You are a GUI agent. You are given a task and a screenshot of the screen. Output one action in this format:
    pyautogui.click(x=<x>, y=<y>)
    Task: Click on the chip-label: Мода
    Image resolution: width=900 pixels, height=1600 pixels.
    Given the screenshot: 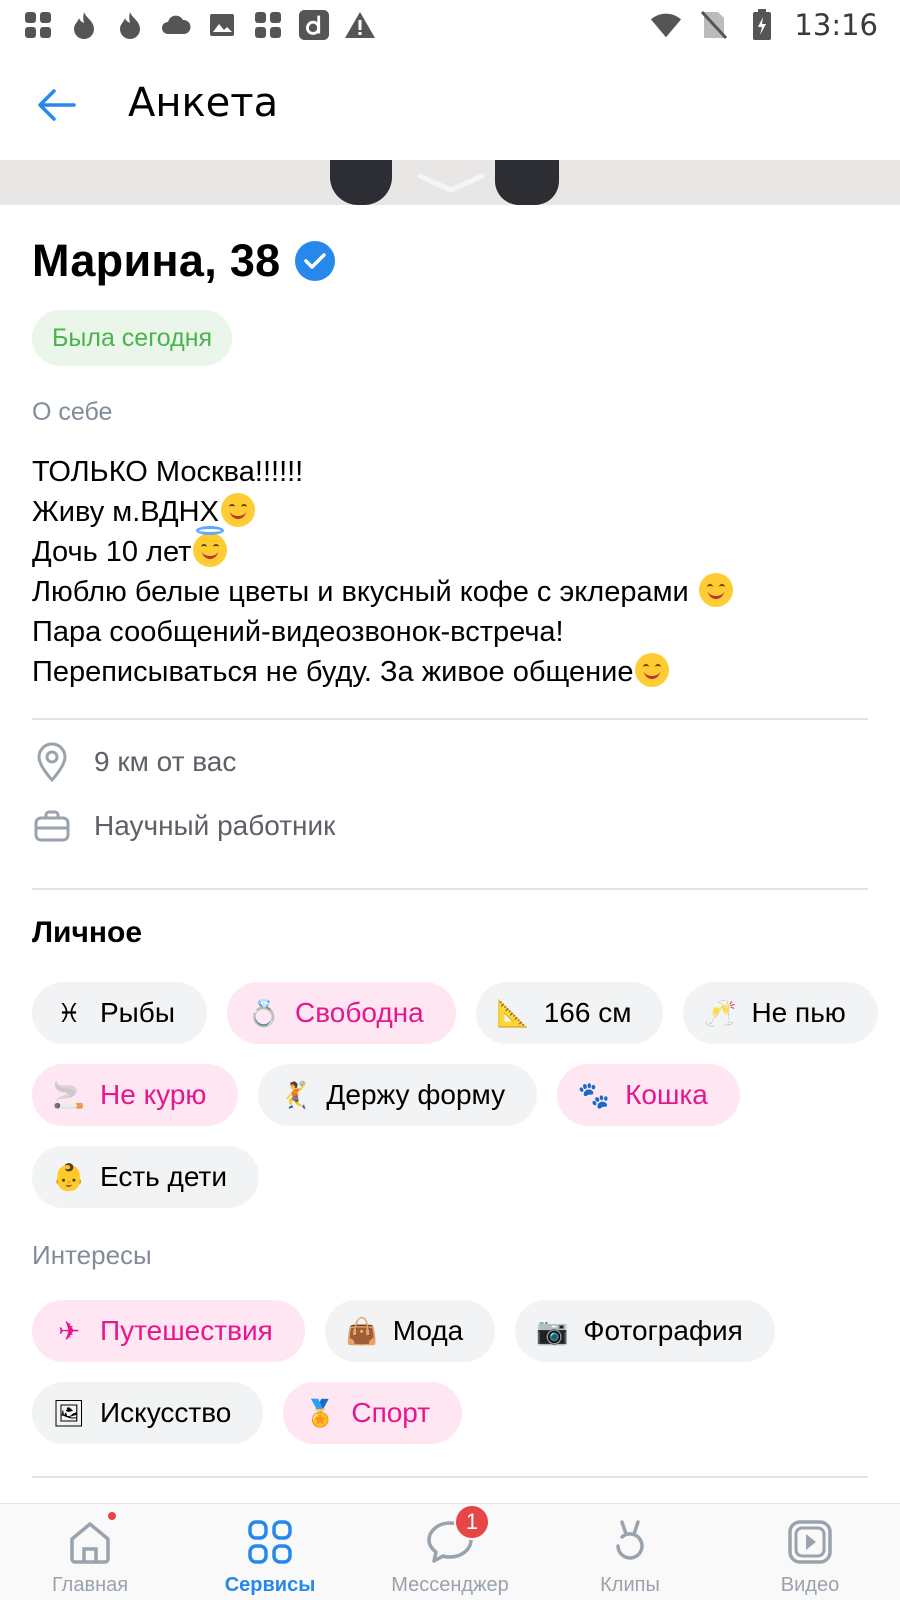 What is the action you would take?
    pyautogui.click(x=428, y=1330)
    